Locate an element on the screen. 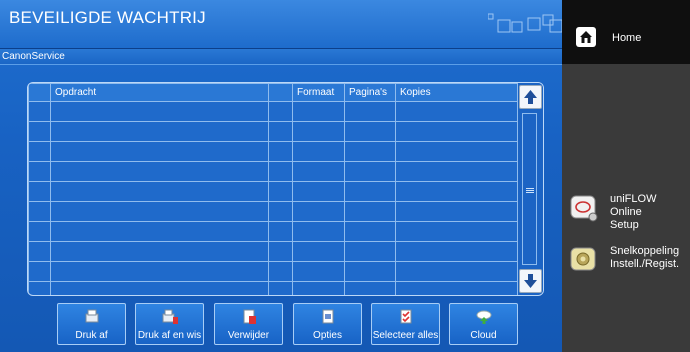 This screenshot has height=352, width=690. col-kopies: Kopies is located at coordinates (456, 92).